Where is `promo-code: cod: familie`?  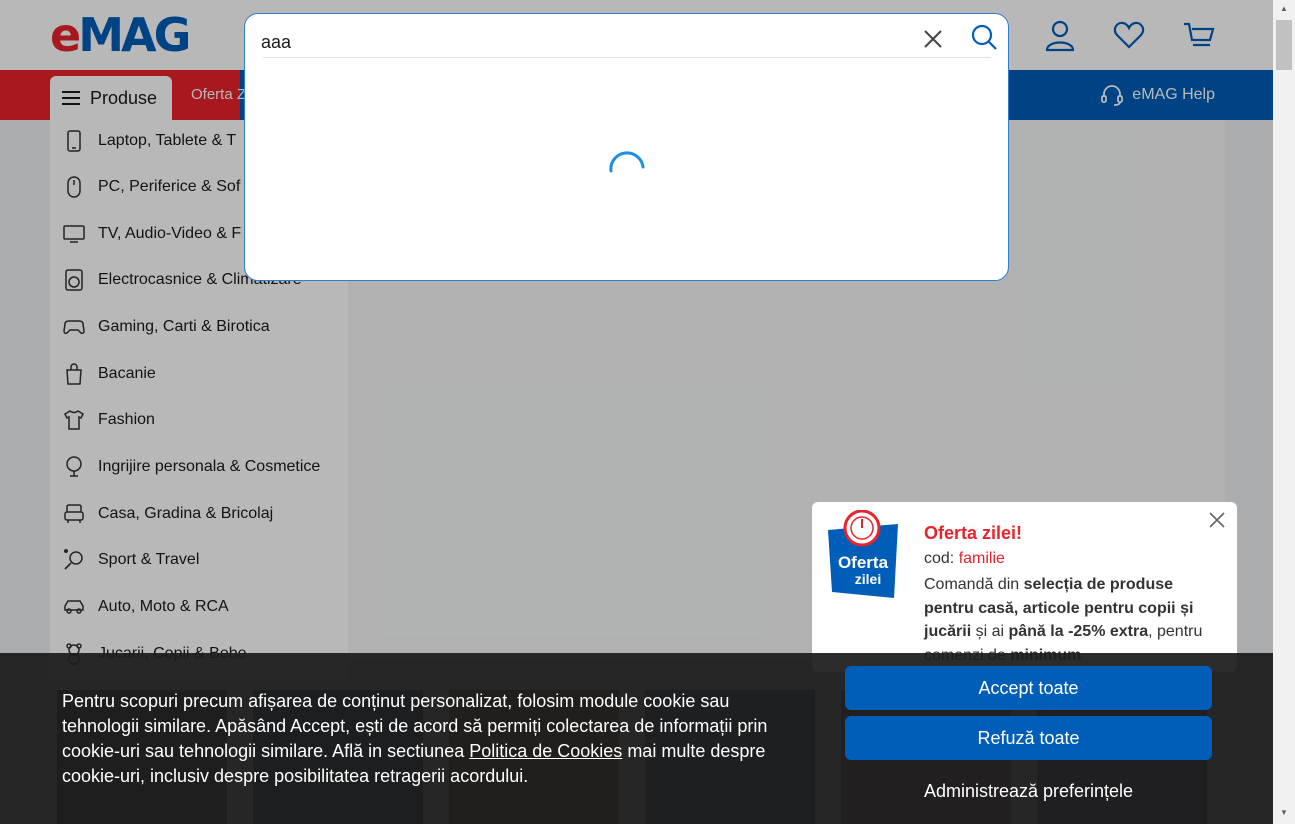 promo-code: cod: familie is located at coordinates (964, 559).